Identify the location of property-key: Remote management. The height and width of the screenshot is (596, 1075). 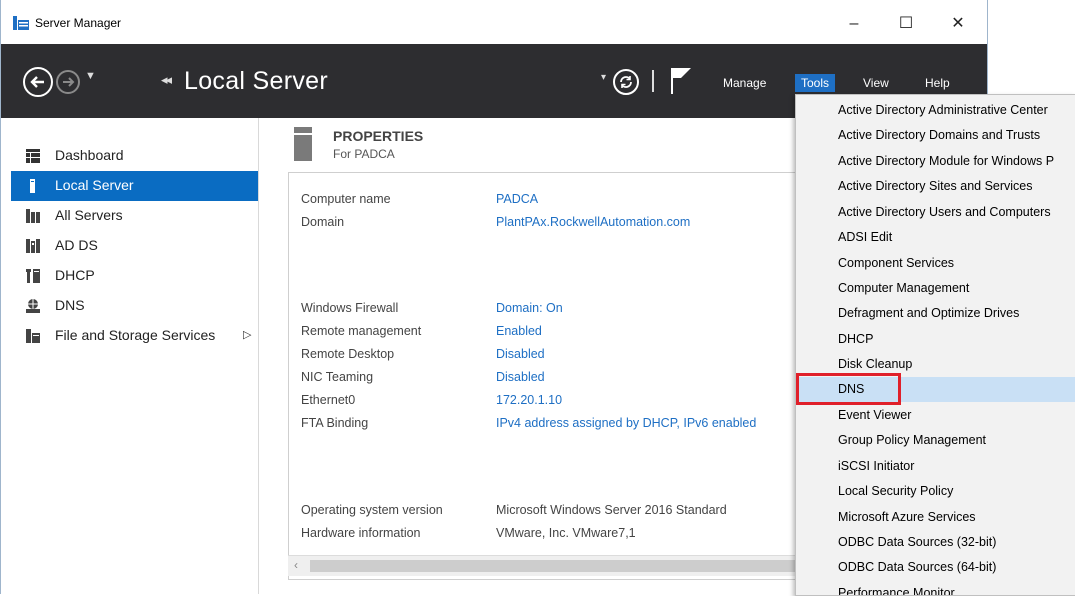
(361, 331).